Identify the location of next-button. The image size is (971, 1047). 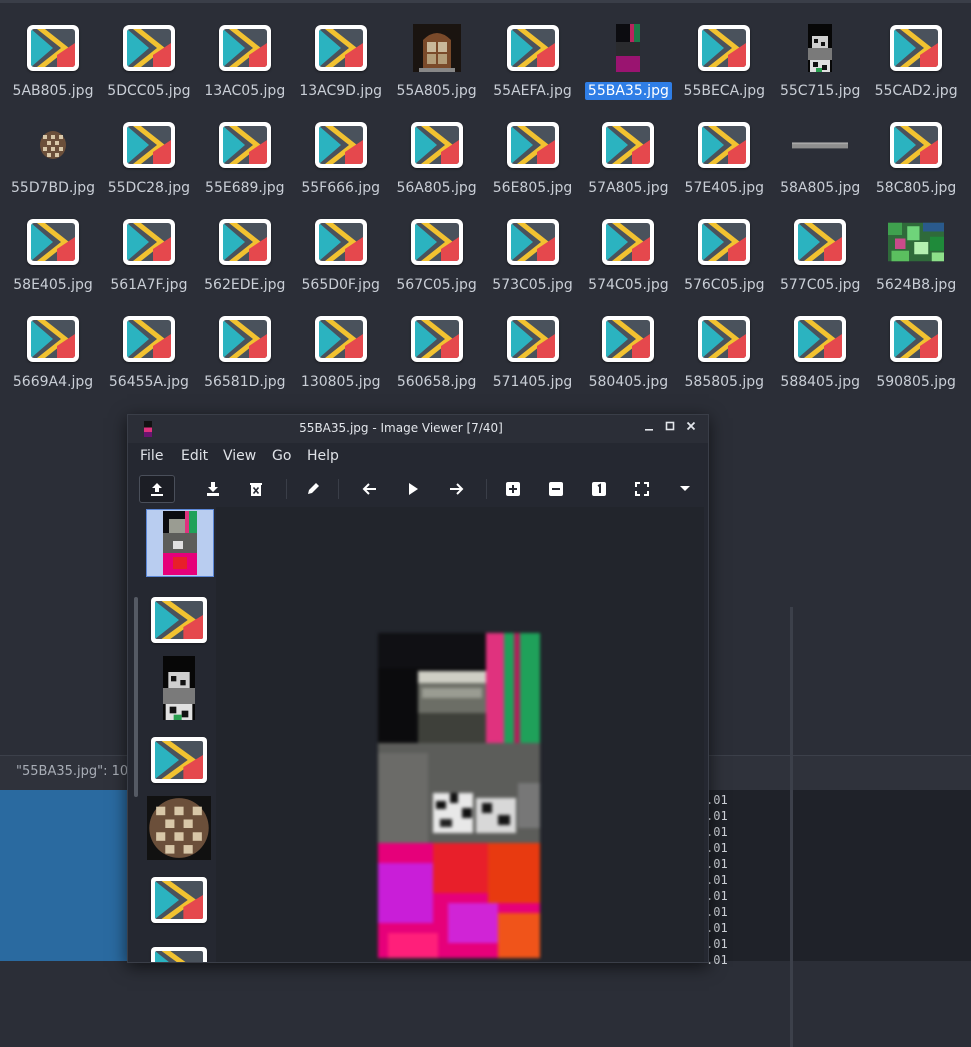
(456, 489).